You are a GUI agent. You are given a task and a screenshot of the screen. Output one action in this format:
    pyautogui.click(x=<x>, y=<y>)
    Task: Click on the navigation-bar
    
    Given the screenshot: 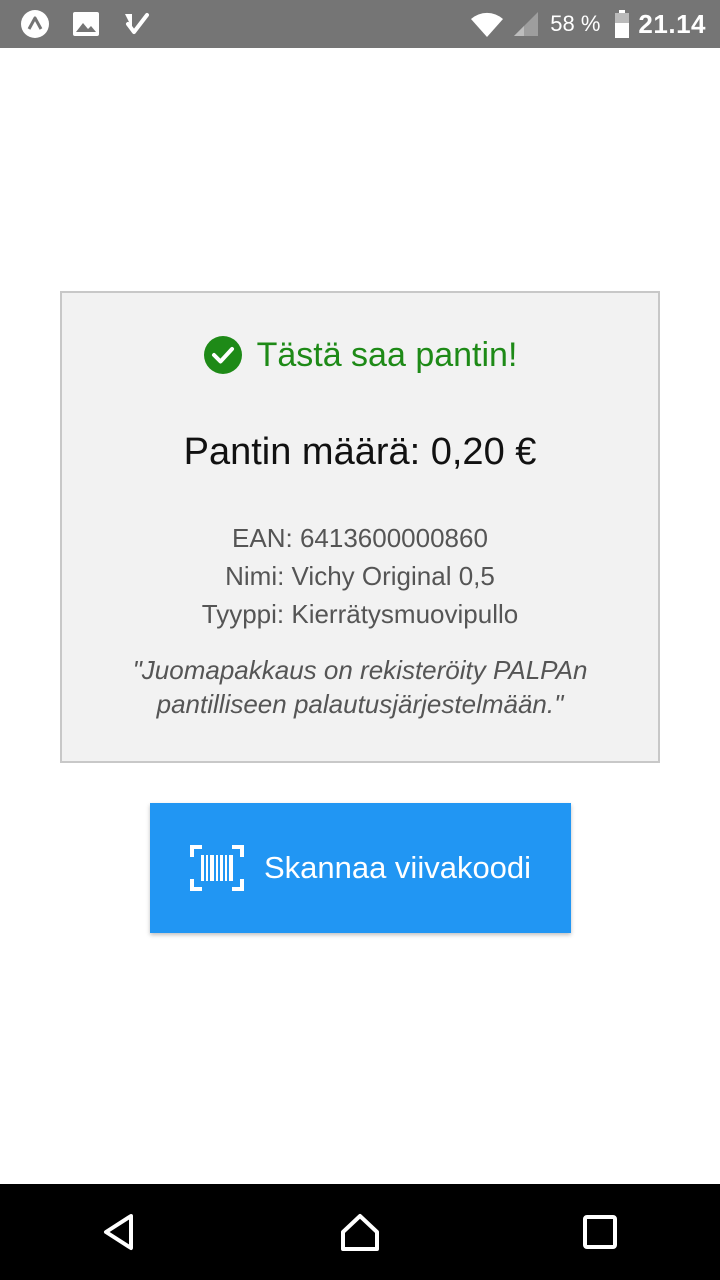 What is the action you would take?
    pyautogui.click(x=360, y=1232)
    